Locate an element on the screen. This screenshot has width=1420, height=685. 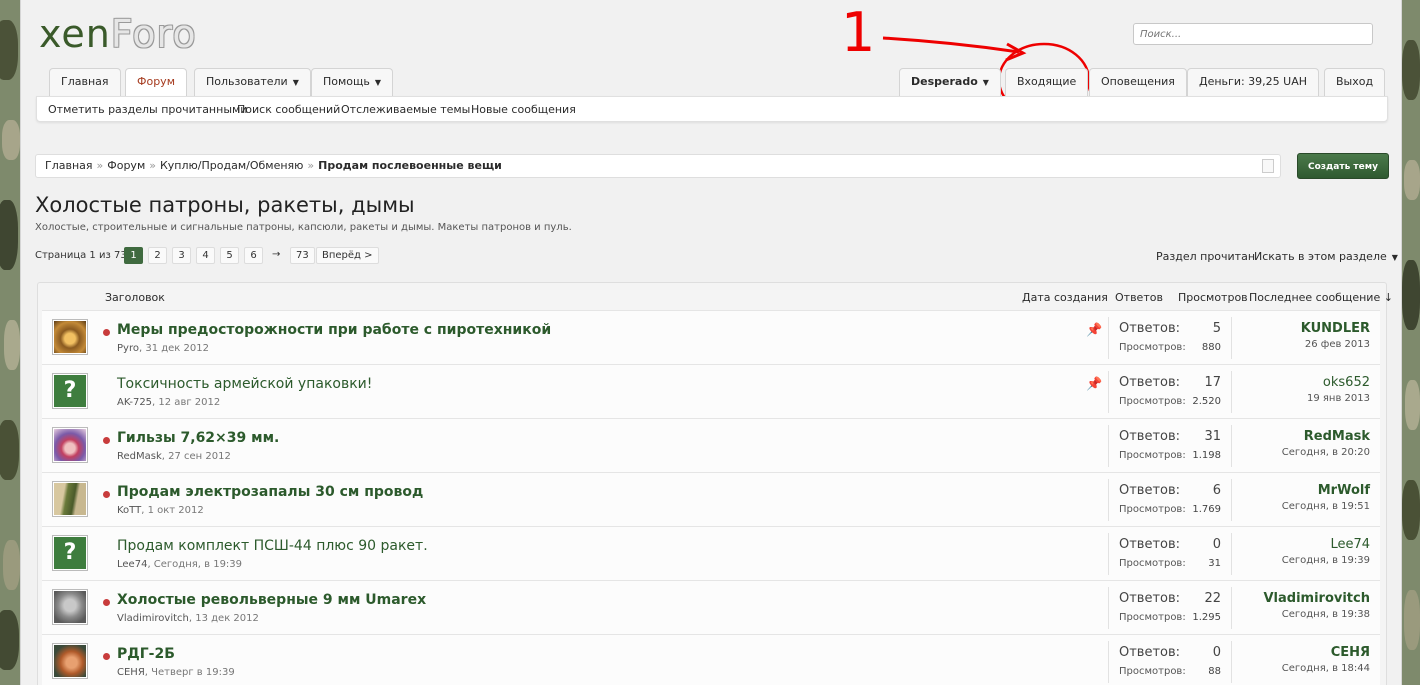
tab-alerts: Оповещения is located at coordinates (1138, 82).